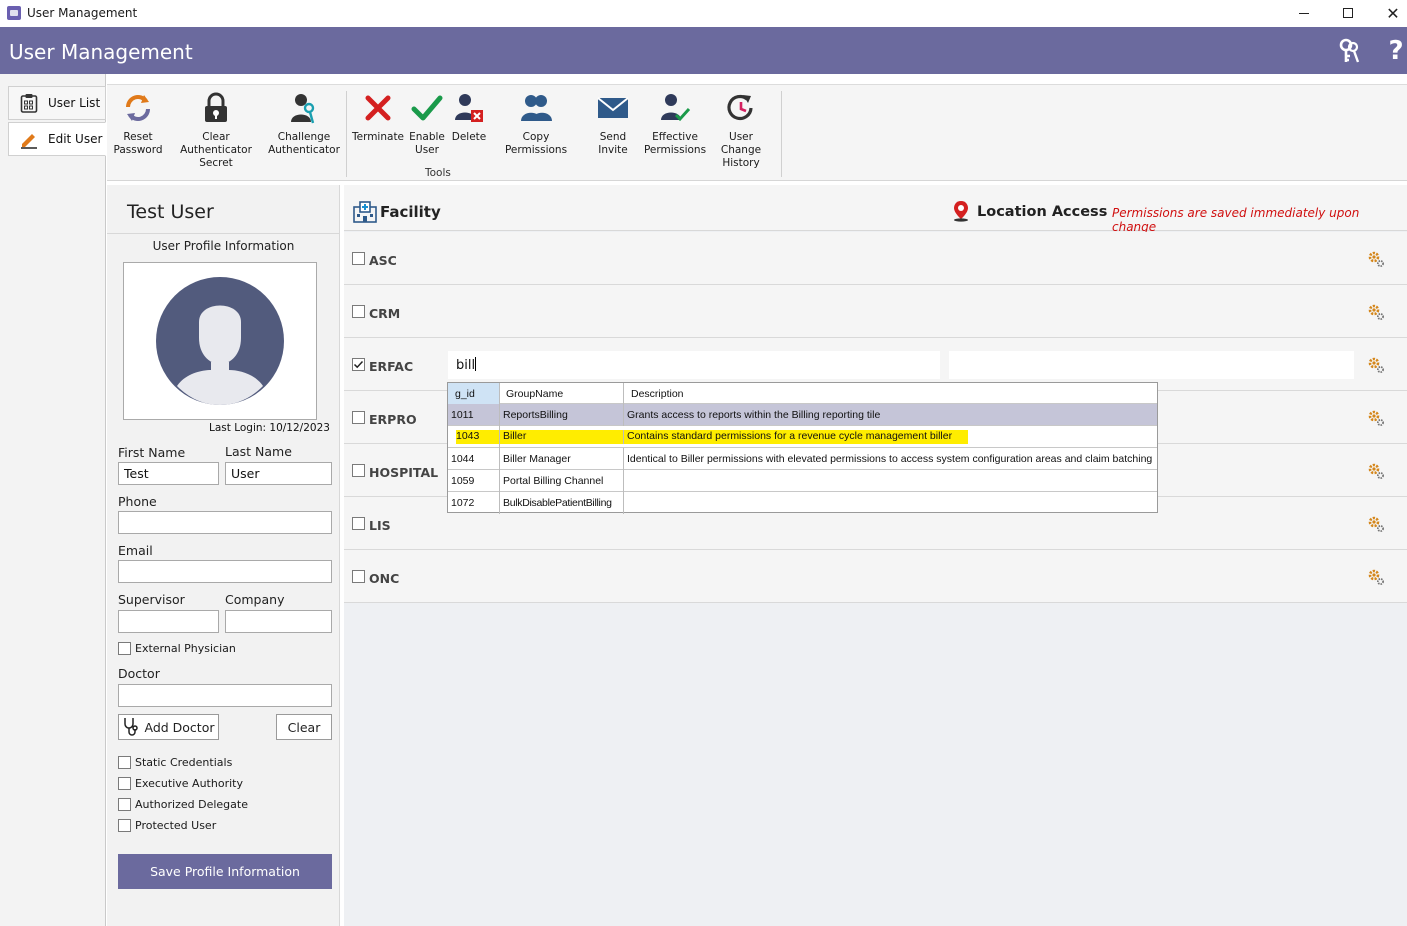 This screenshot has height=926, width=1407. I want to click on maximize-button, so click(1348, 13).